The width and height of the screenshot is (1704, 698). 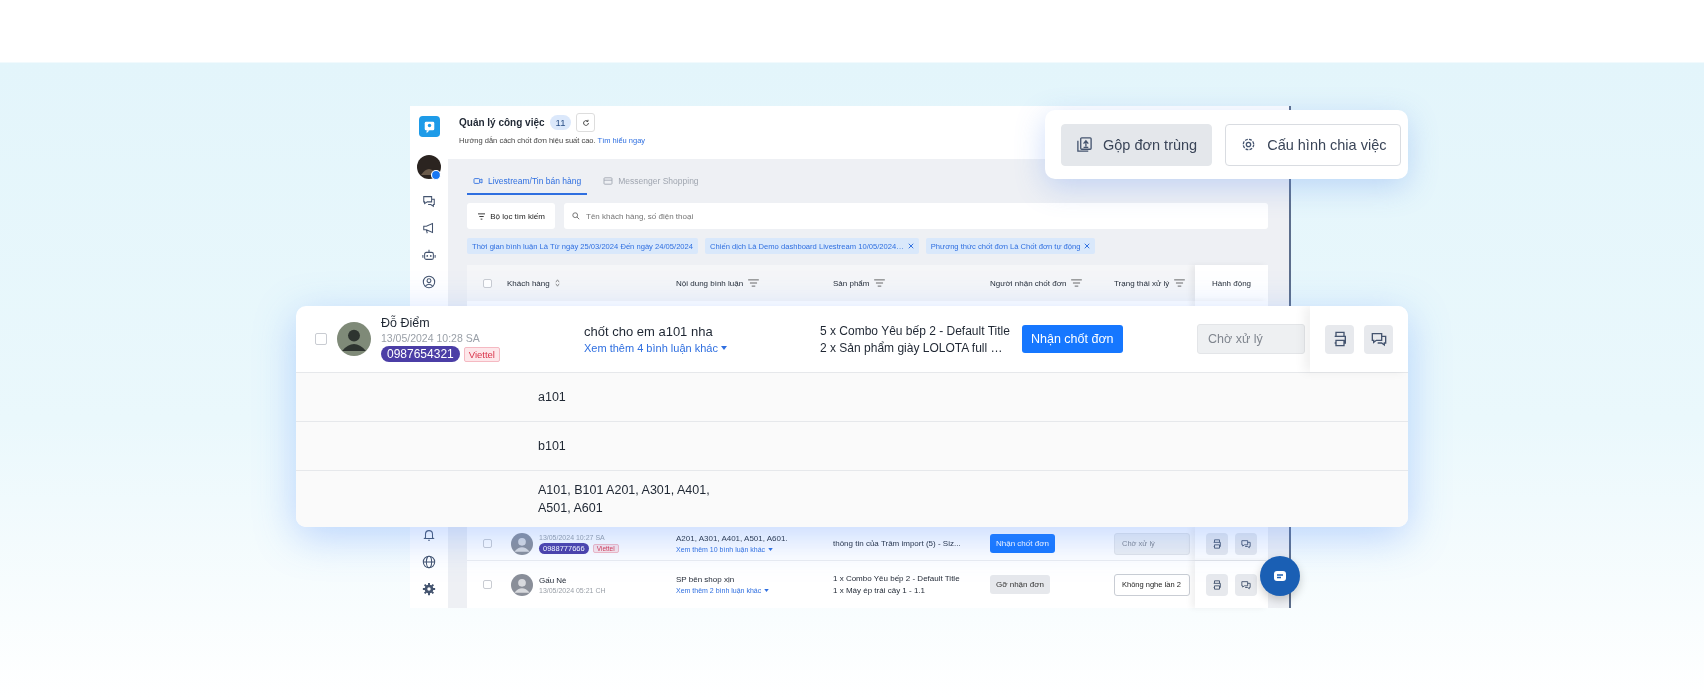 What do you see at coordinates (706, 579) in the screenshot?
I see `comment-text: SP bên shop xịn` at bounding box center [706, 579].